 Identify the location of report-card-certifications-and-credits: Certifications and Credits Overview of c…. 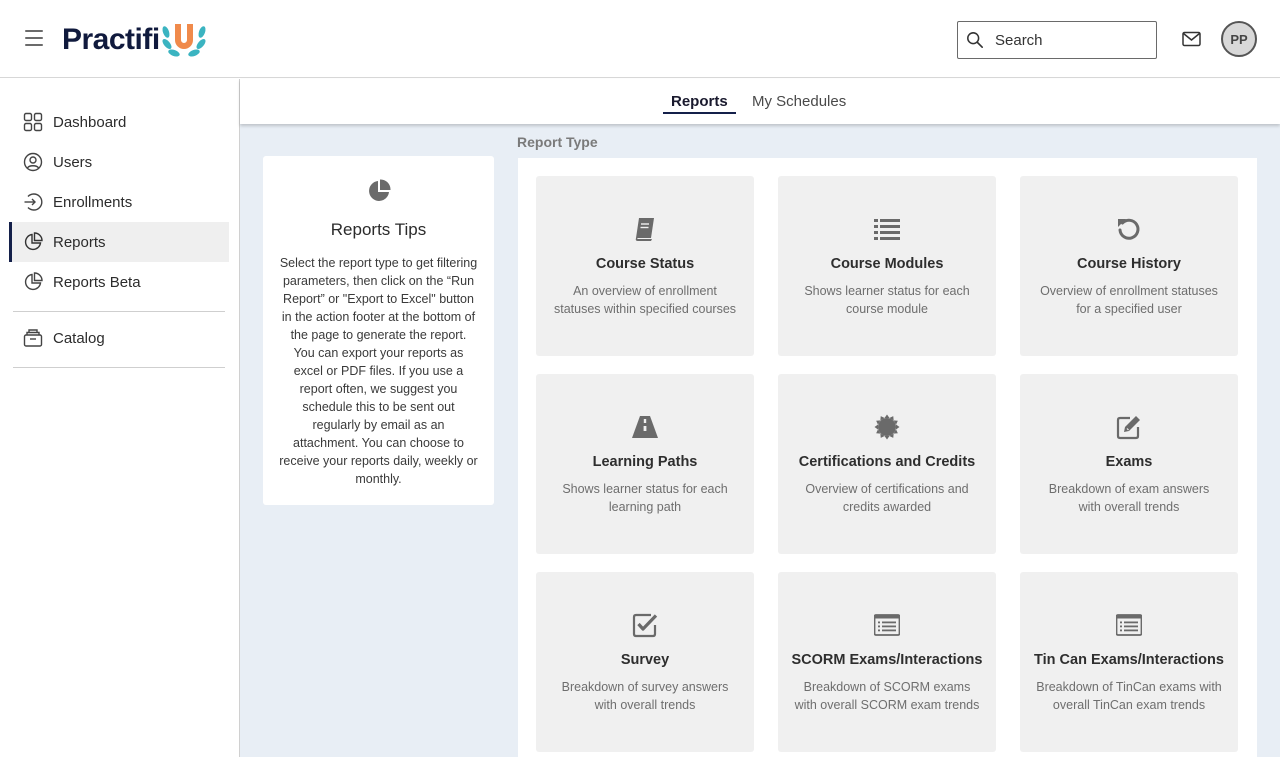
(887, 464).